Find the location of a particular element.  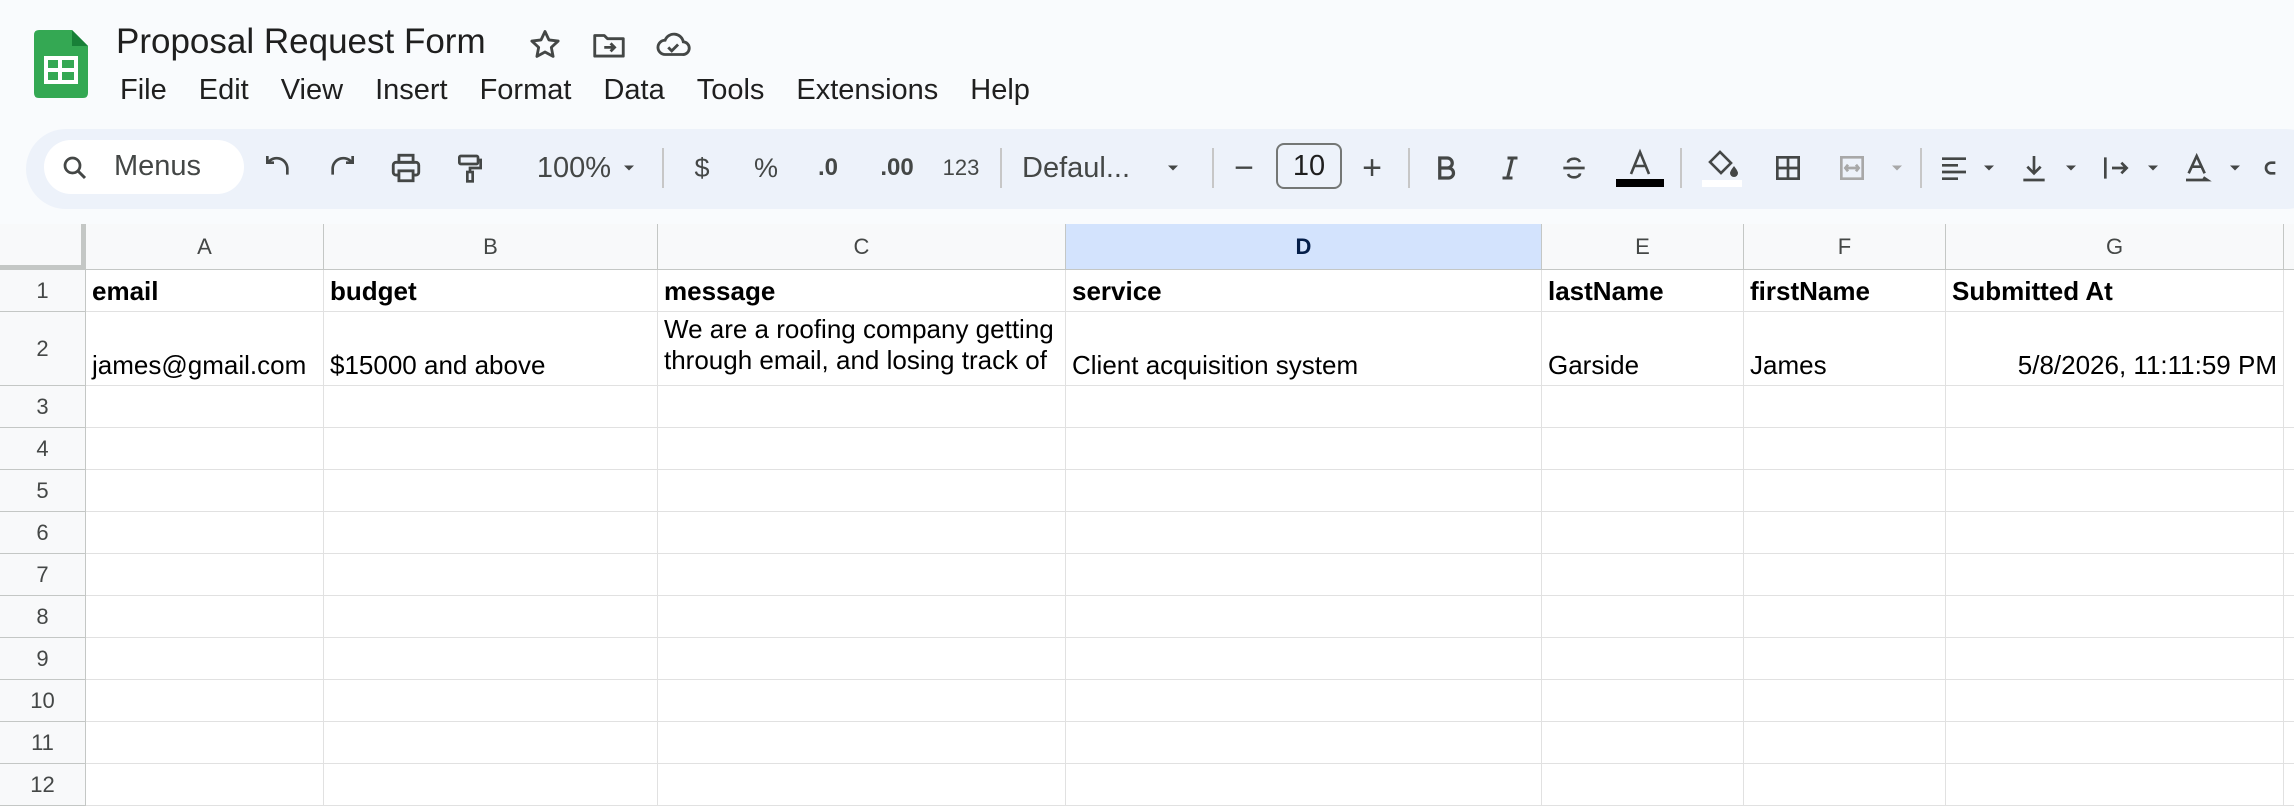

cell-d1: service is located at coordinates (1304, 291).